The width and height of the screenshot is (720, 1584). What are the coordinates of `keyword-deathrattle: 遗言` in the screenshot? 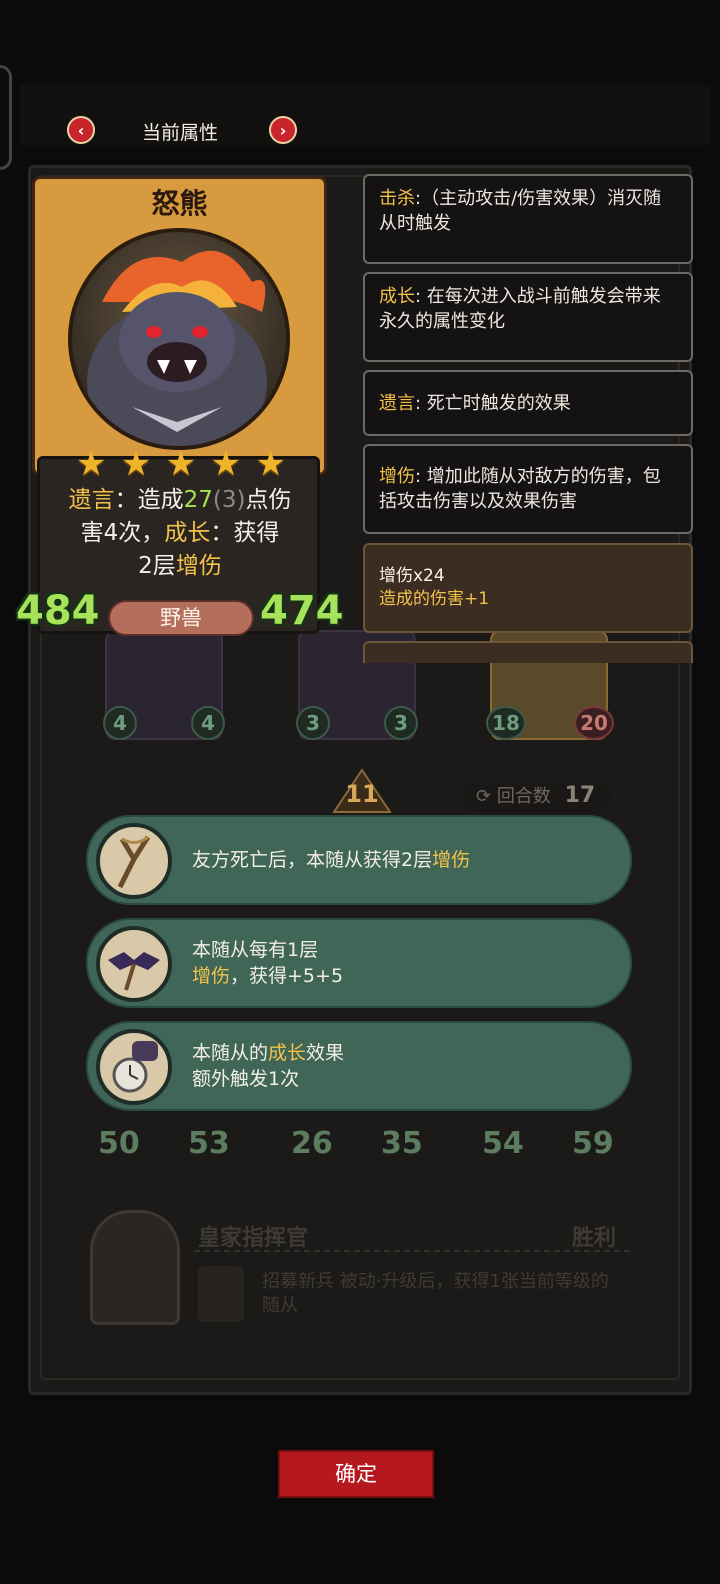 It's located at (91, 500).